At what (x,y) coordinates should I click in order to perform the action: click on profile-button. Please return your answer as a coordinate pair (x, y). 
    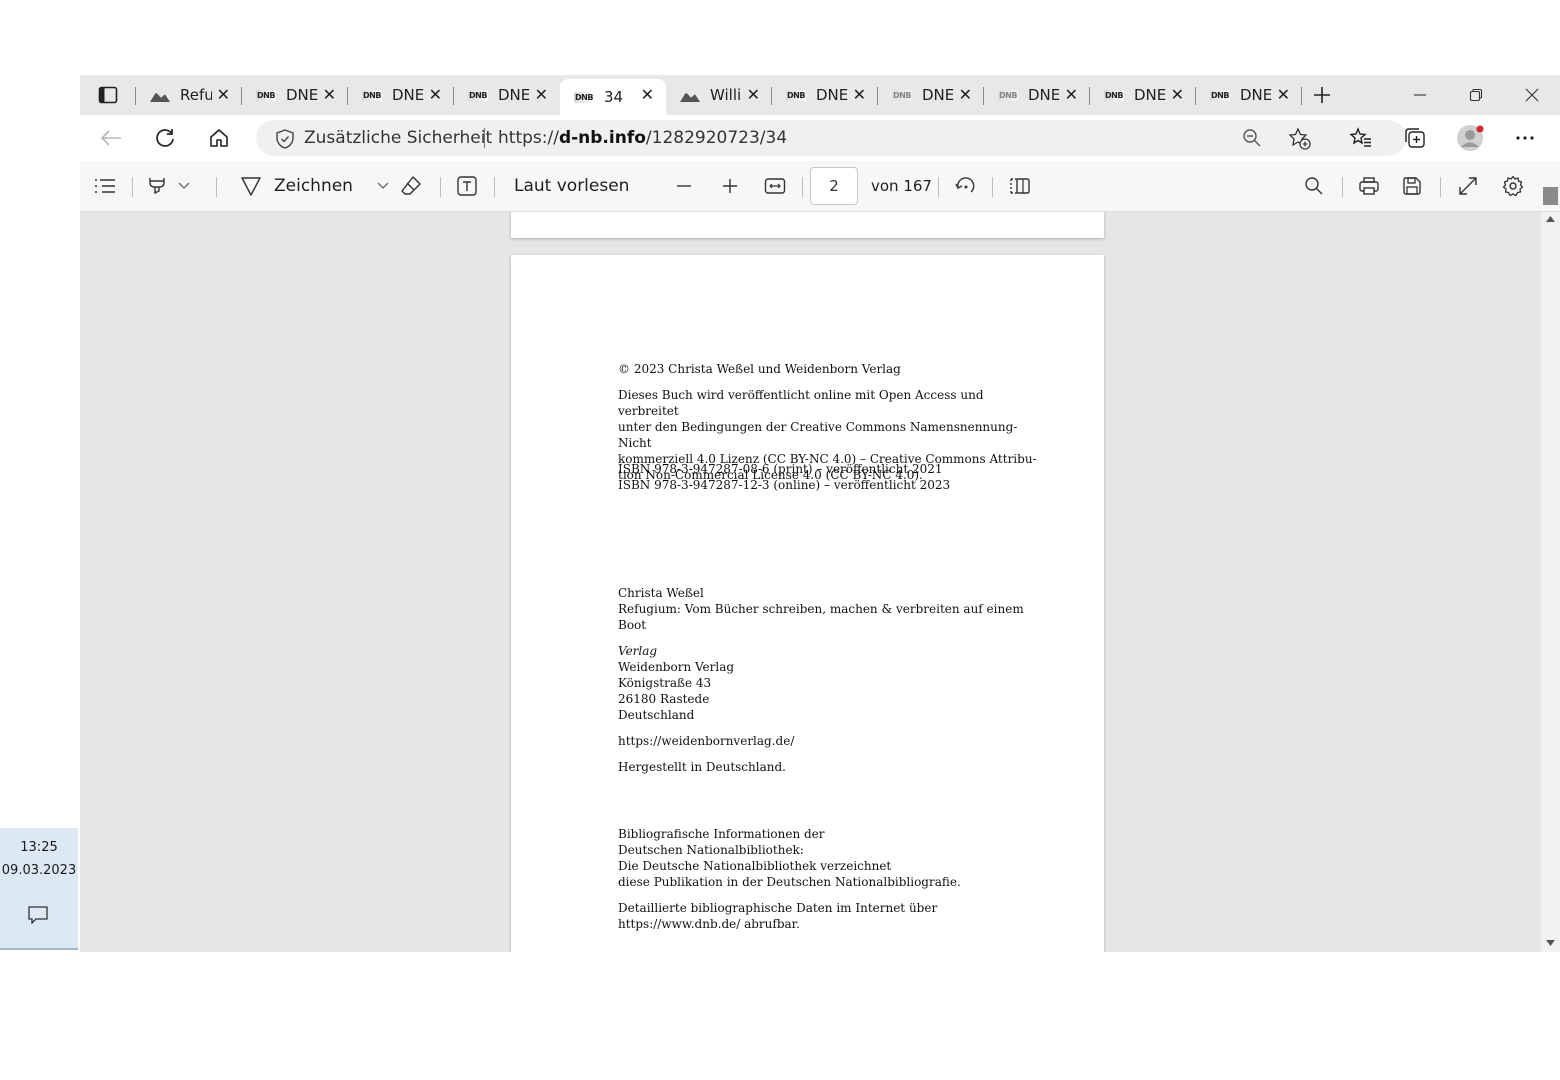
    Looking at the image, I should click on (1470, 138).